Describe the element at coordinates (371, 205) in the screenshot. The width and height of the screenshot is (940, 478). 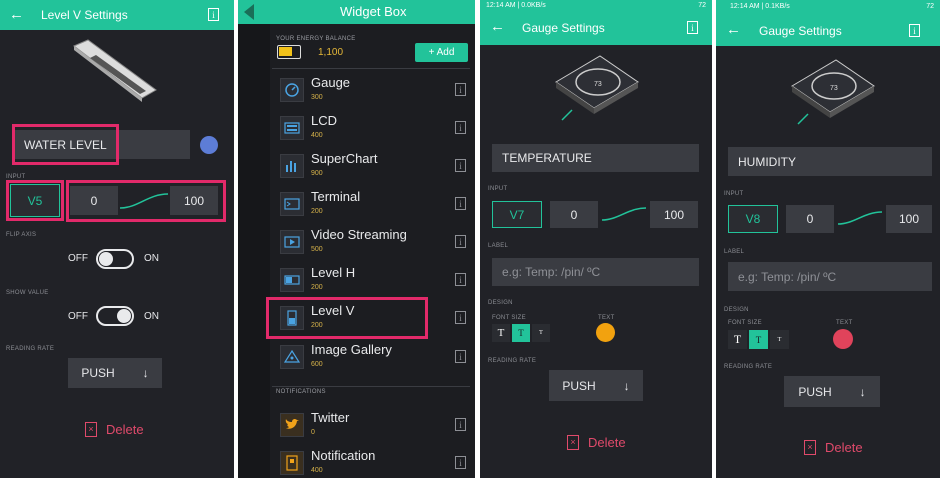
I see `widget-item-terminal: Terminal 200 i` at that location.